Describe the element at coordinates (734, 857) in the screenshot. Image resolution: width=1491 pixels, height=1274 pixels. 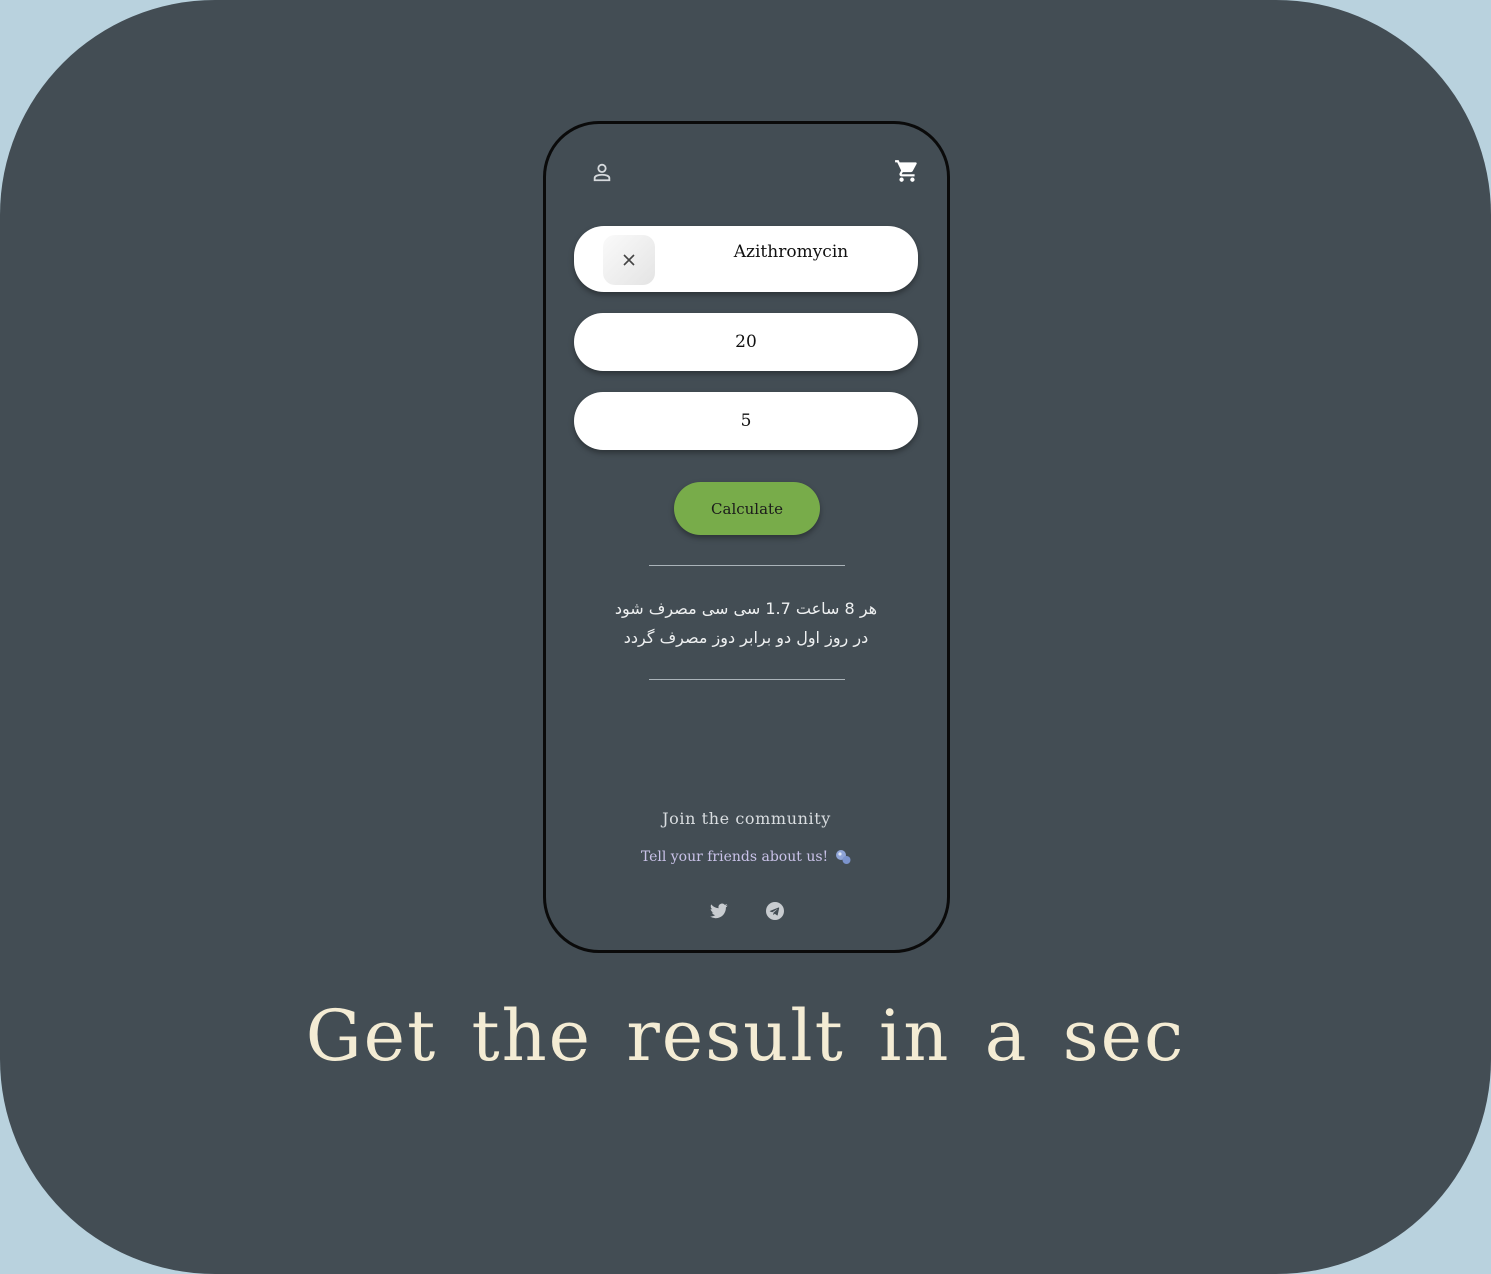
I see `tell-friends-text: Tell your friends about us!` at that location.